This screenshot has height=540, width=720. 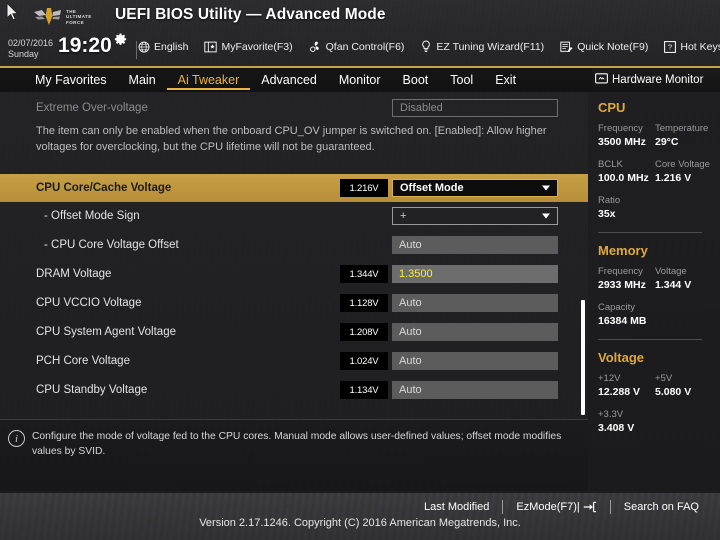 What do you see at coordinates (673, 285) in the screenshot?
I see `hw-value: 1.344 V` at bounding box center [673, 285].